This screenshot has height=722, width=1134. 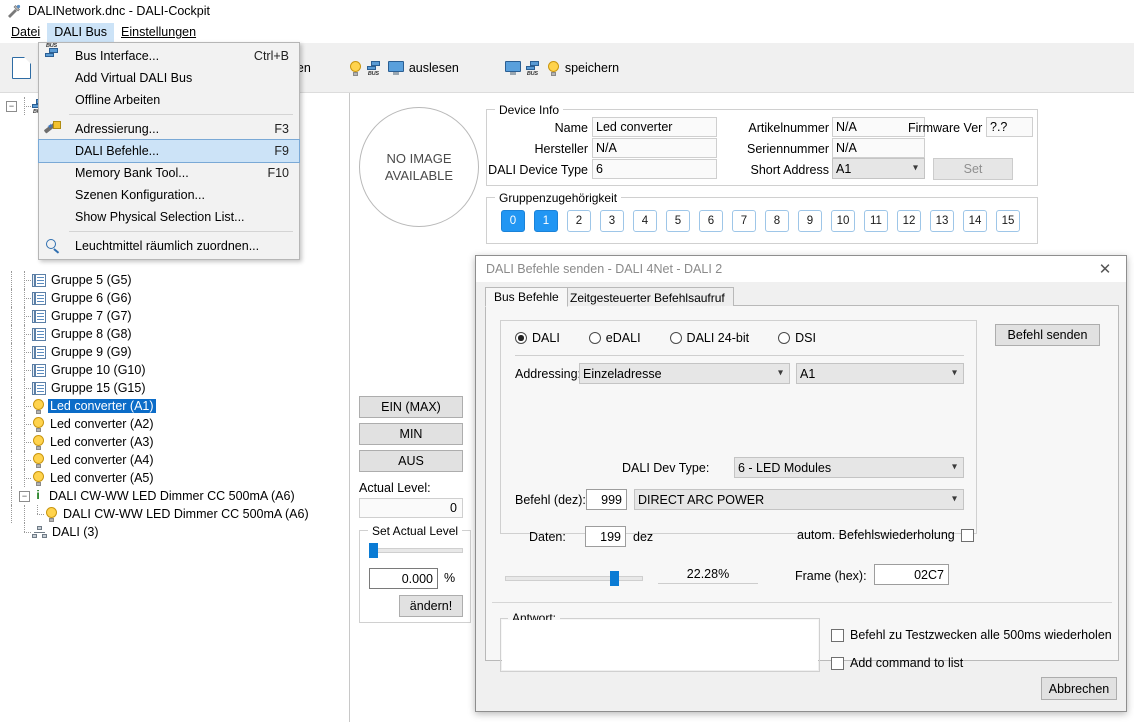 I want to click on befehl-input: 999, so click(x=606, y=499).